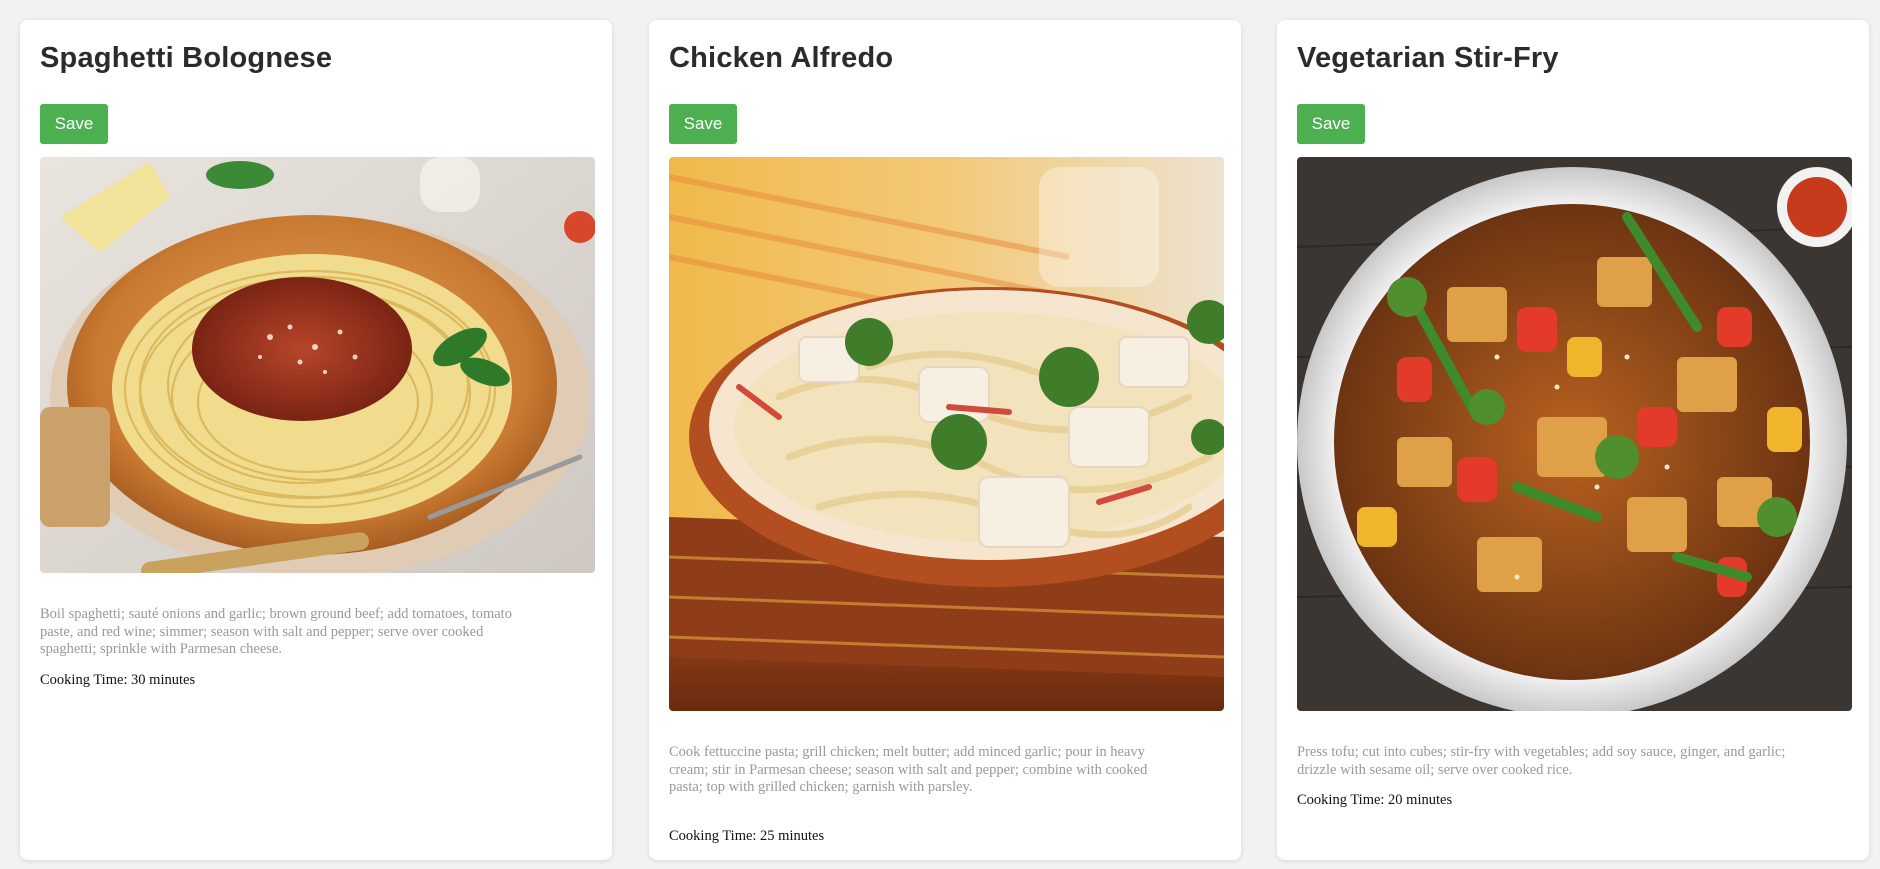 This screenshot has width=1880, height=869. I want to click on cooking-time: Cooking Time: 30 minutes, so click(118, 680).